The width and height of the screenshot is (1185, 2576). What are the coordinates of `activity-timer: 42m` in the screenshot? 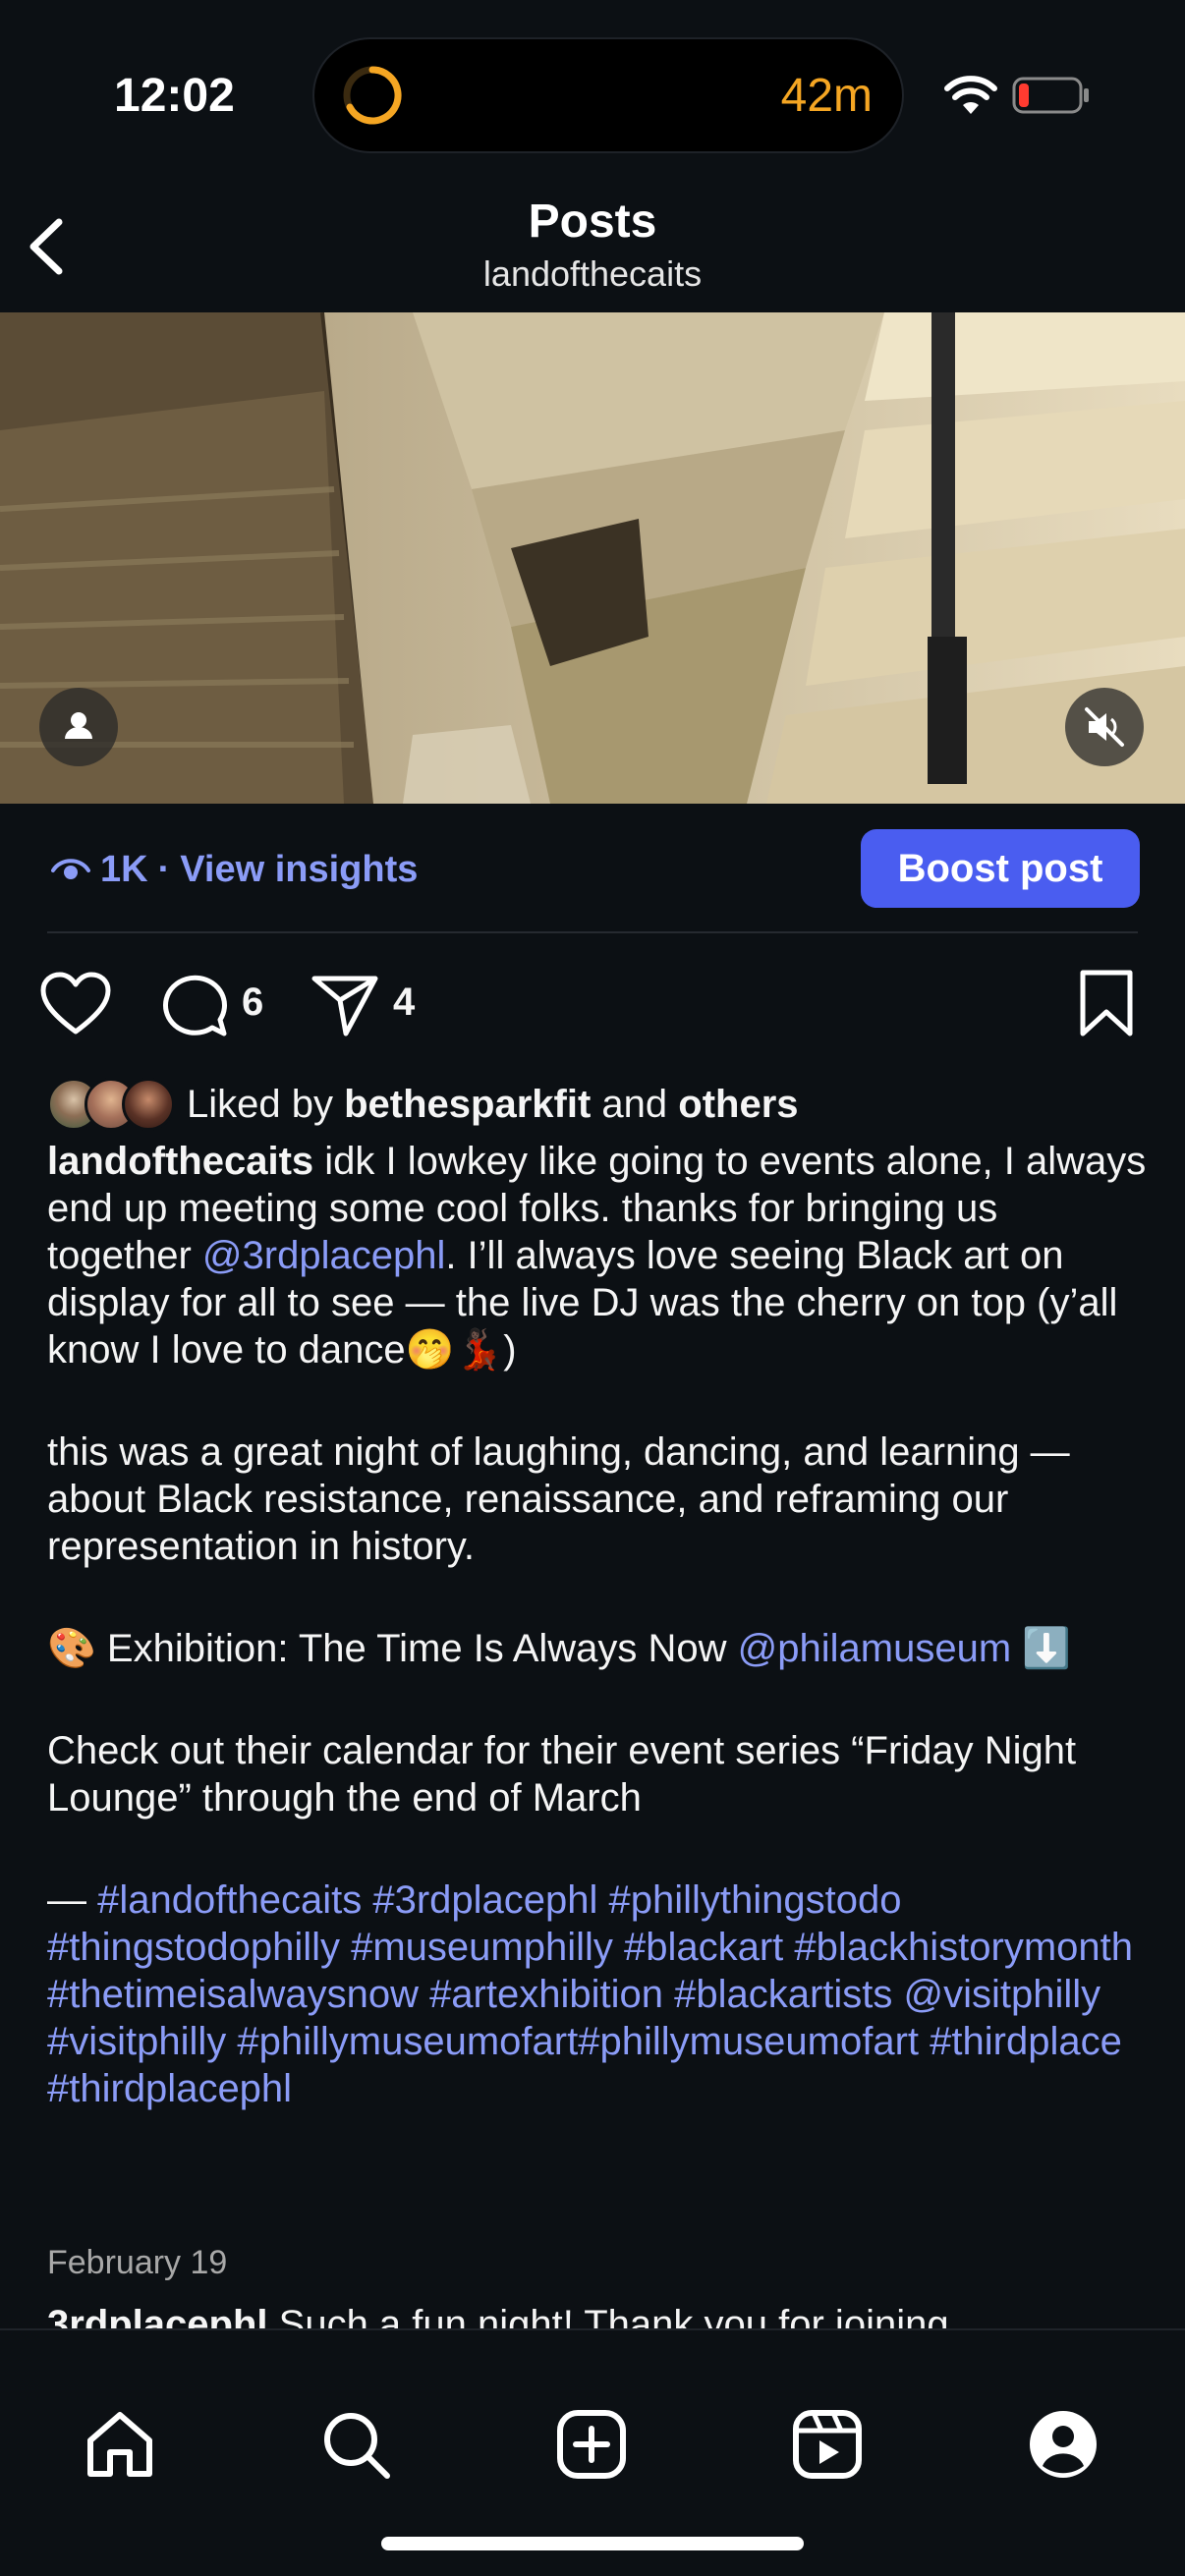 It's located at (827, 96).